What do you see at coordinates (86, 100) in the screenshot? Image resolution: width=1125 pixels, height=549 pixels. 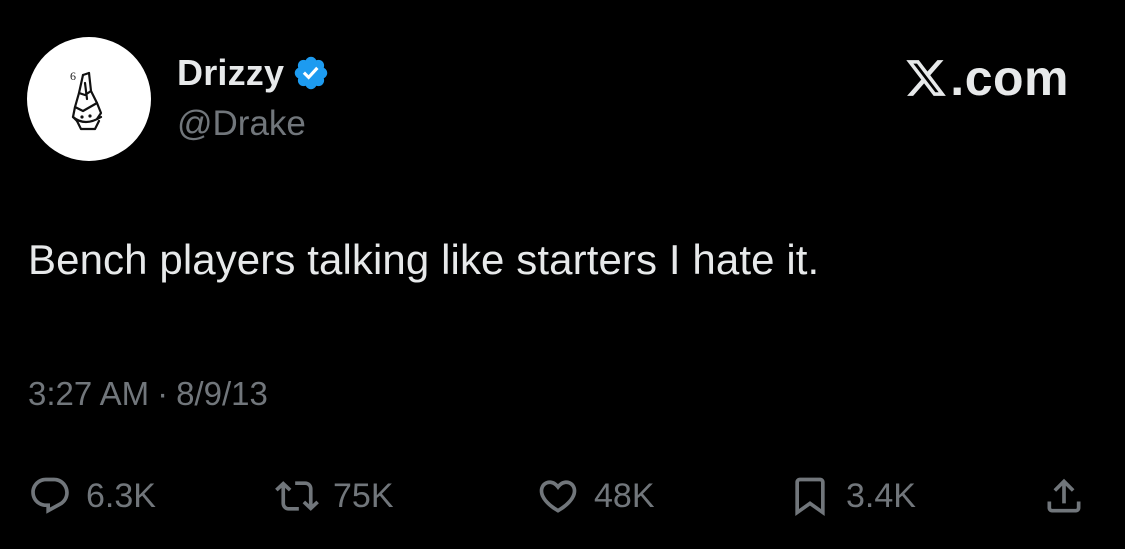 I see `praying-hands-owl-icon: 6` at bounding box center [86, 100].